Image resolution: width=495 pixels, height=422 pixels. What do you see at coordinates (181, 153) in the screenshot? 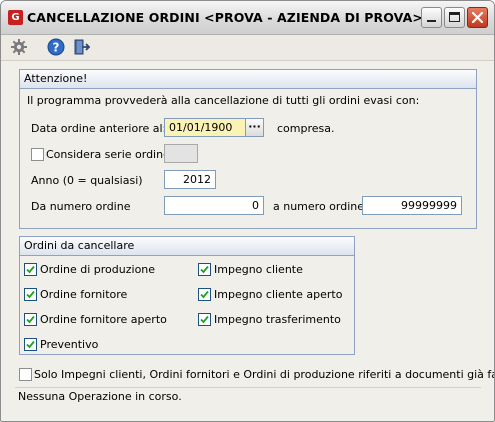
I see `serie-field` at bounding box center [181, 153].